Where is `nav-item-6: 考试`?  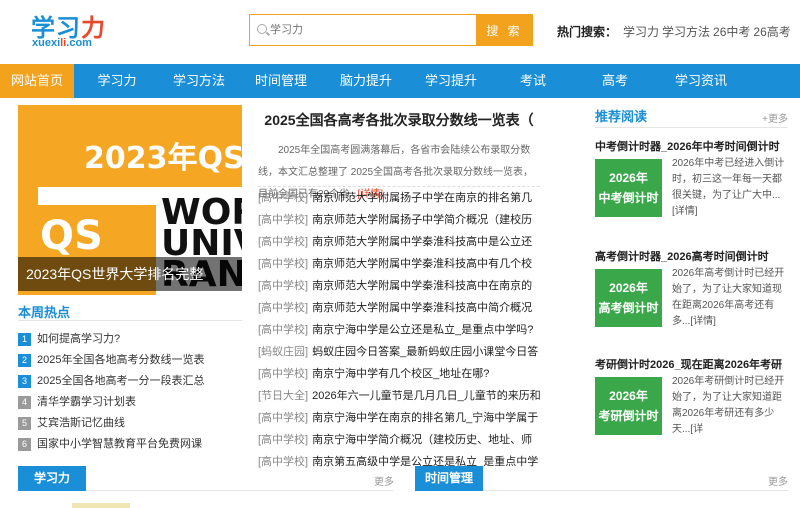
nav-item-6: 考试 is located at coordinates (533, 81).